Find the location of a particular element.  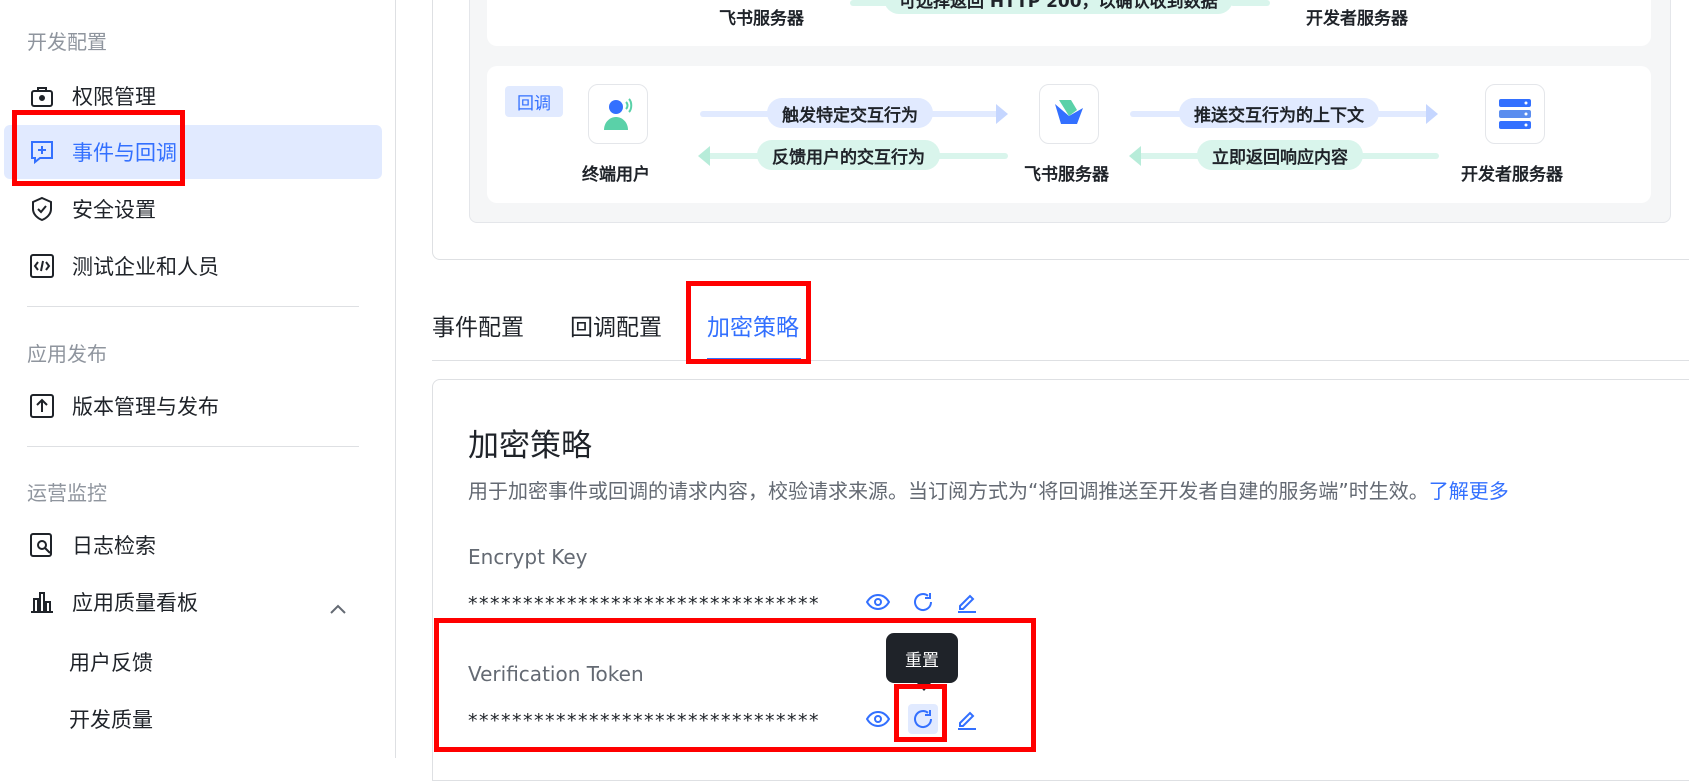

sidebar-item-test-enterprise: 测试企业和人员 is located at coordinates (193, 266).